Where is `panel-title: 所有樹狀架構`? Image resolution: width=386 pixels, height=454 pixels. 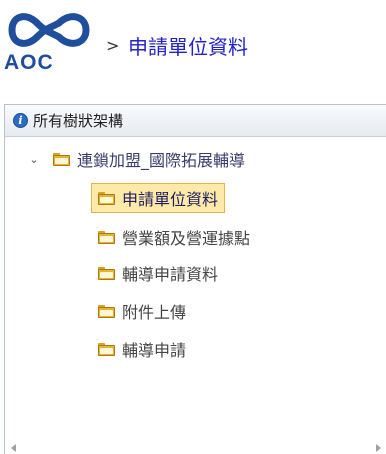
panel-title: 所有樹狀架構 is located at coordinates (78, 121).